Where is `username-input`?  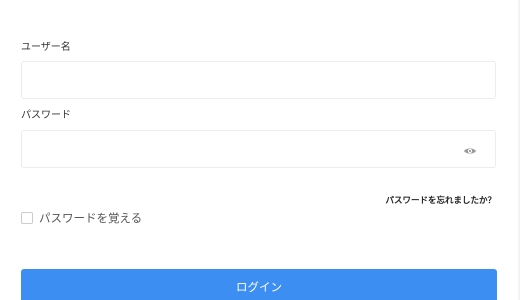
username-input is located at coordinates (258, 80).